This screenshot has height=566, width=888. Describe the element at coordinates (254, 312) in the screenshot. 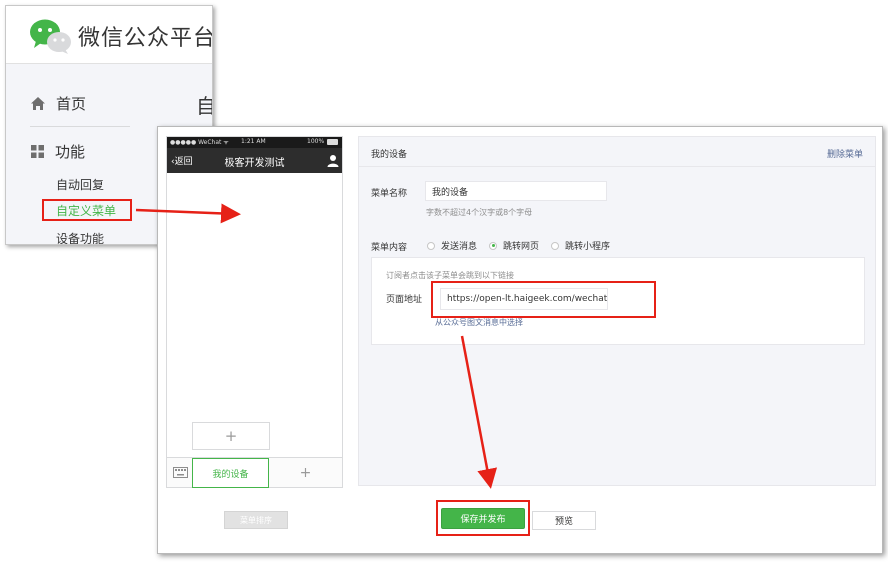

I see `phone-preview: ●●●●● WeChat ᯤ 1:21 AM 100% ‹返回 极客开发测试 +` at that location.